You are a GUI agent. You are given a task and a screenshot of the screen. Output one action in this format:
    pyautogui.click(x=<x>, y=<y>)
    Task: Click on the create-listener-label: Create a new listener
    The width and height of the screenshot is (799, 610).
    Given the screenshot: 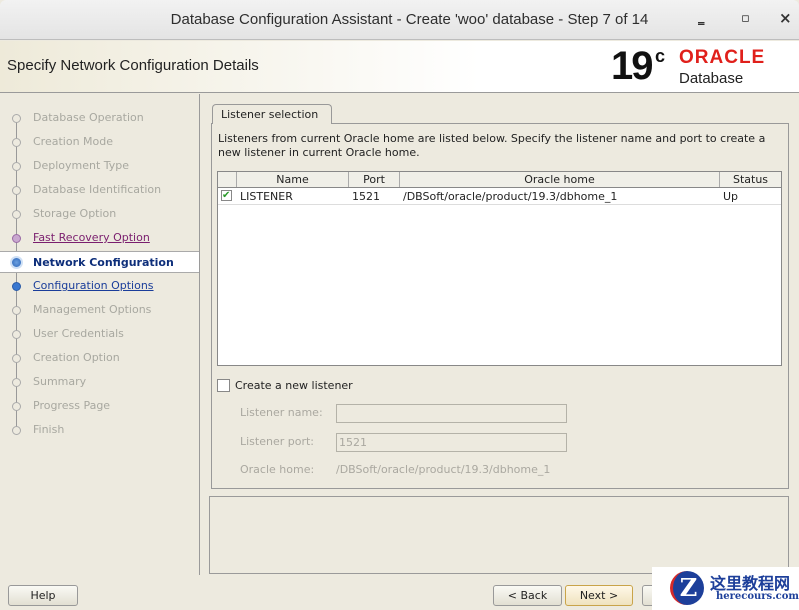 What is the action you would take?
    pyautogui.click(x=294, y=385)
    